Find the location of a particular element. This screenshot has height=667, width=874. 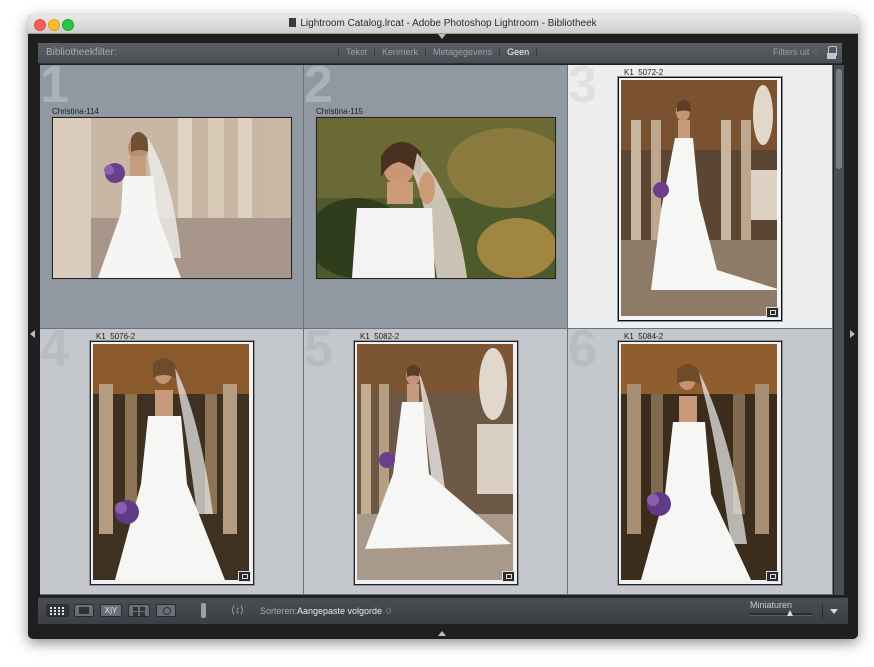

lock-icon is located at coordinates (832, 52).